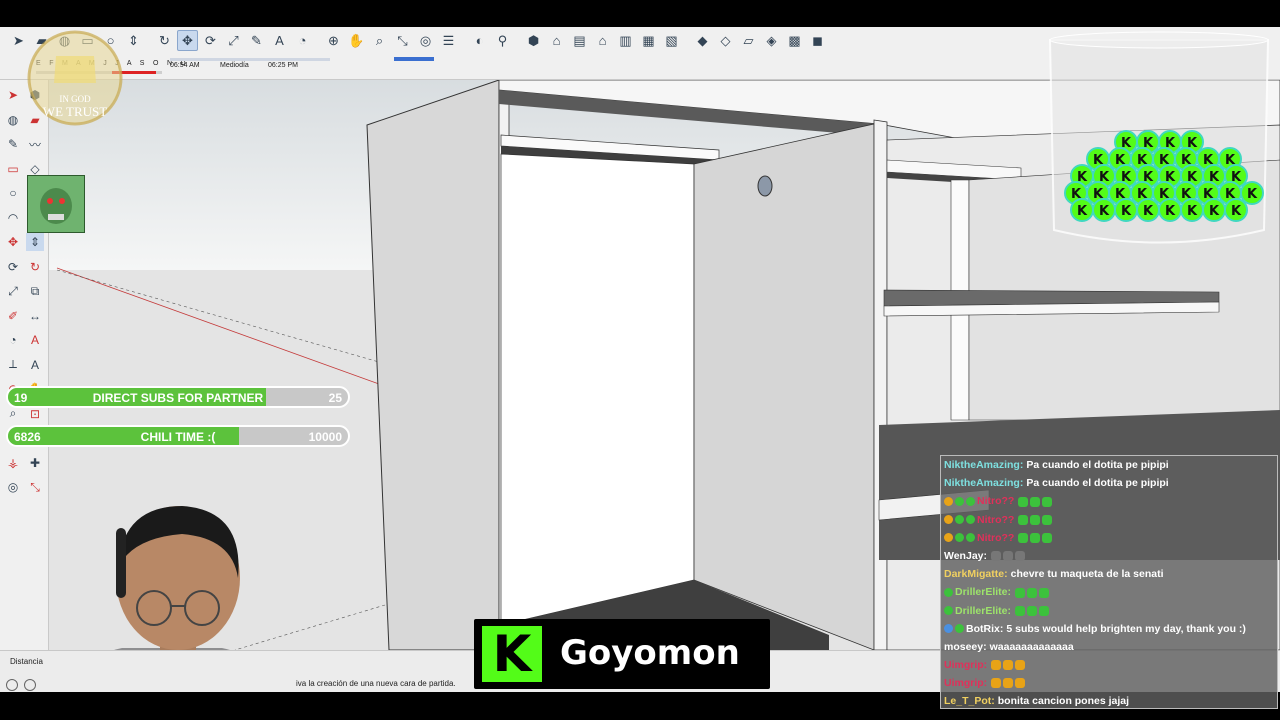 The height and width of the screenshot is (720, 1280). Describe the element at coordinates (771, 40) in the screenshot. I see `shaded-icon: ◈` at that location.